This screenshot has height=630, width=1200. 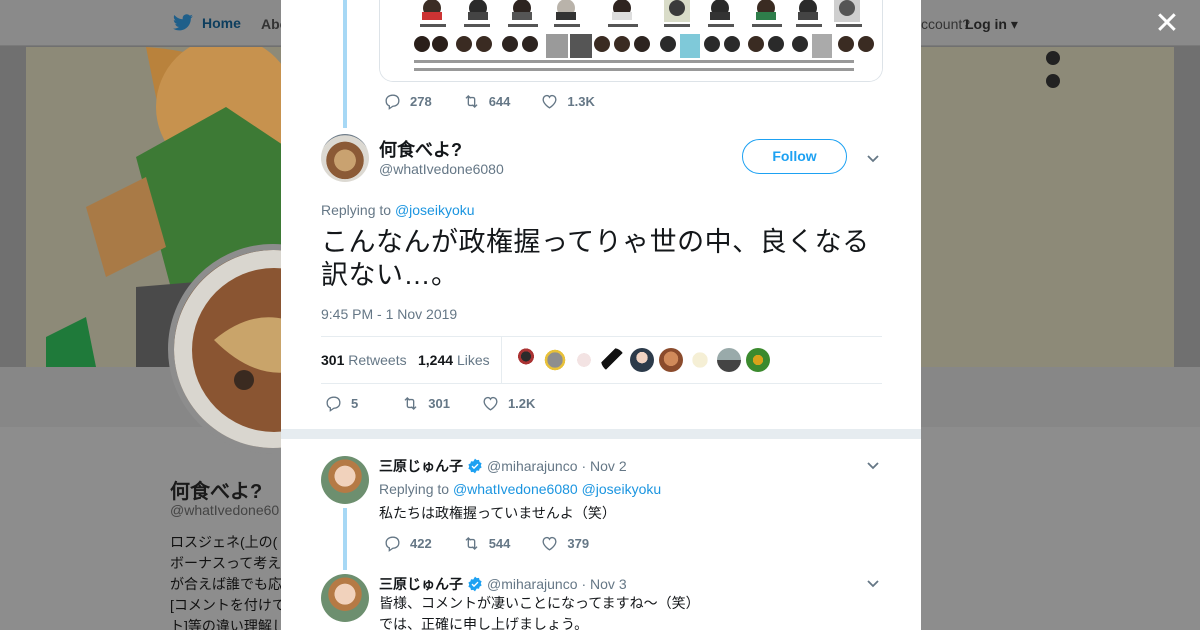 What do you see at coordinates (225, 510) in the screenshot?
I see `profile-handle: @whatIvedone60` at bounding box center [225, 510].